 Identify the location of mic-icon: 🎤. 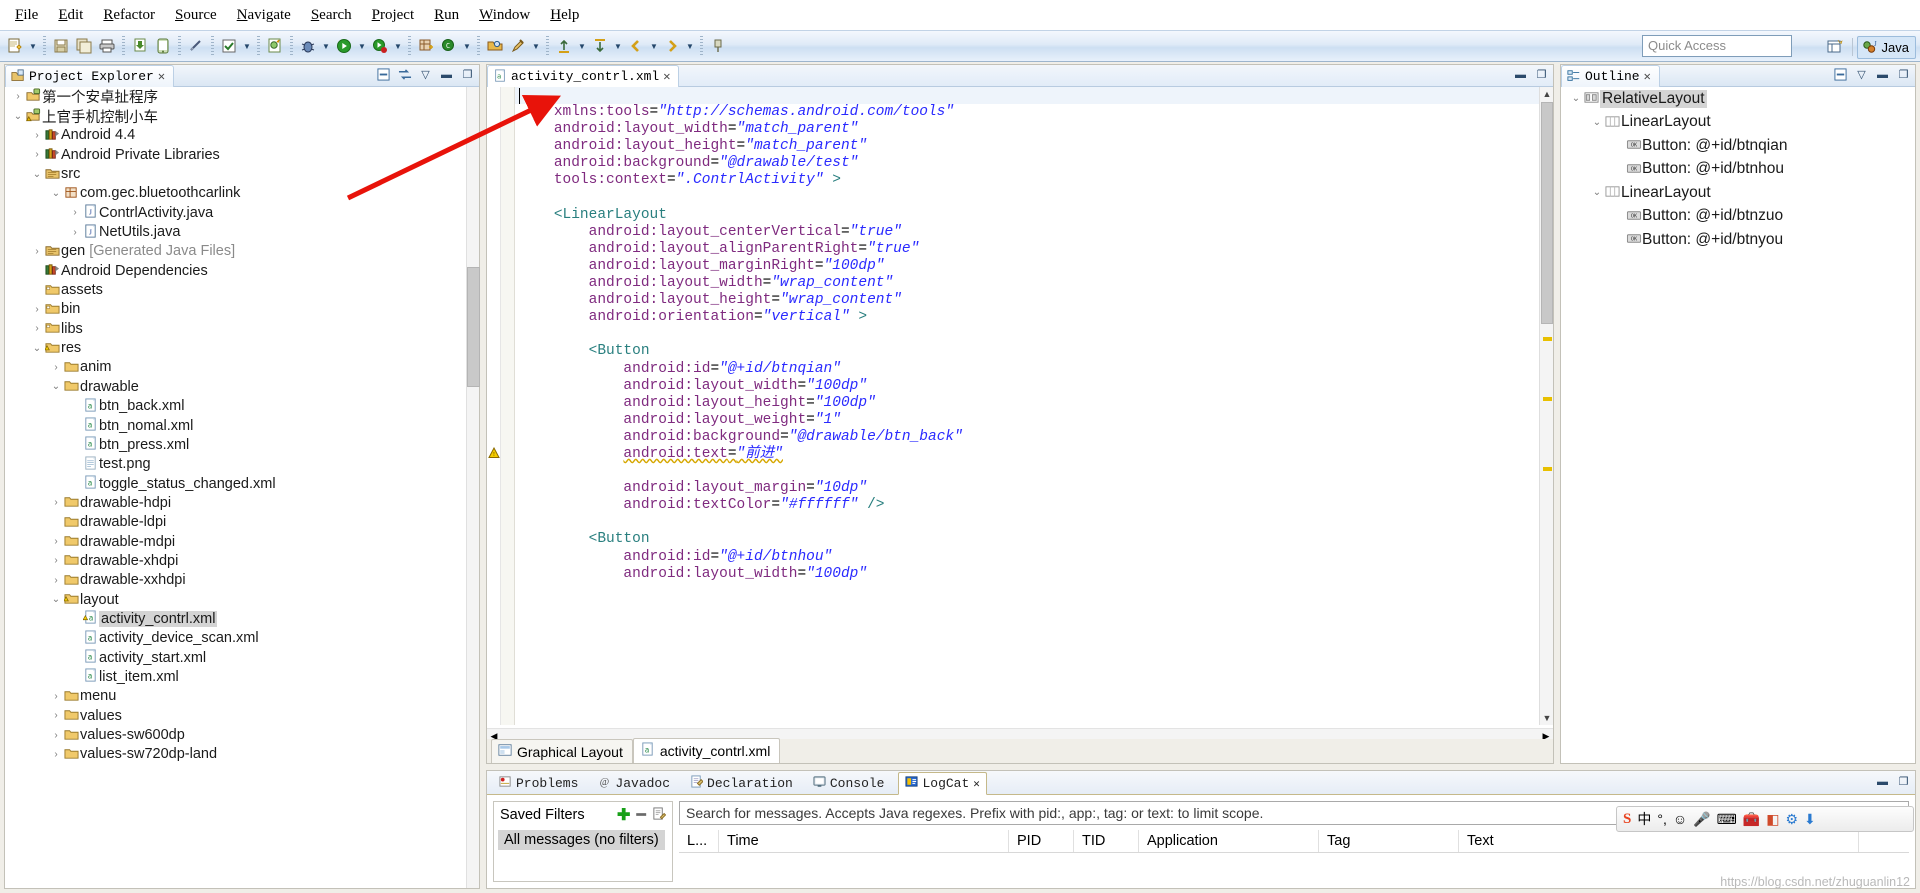
(1701, 819).